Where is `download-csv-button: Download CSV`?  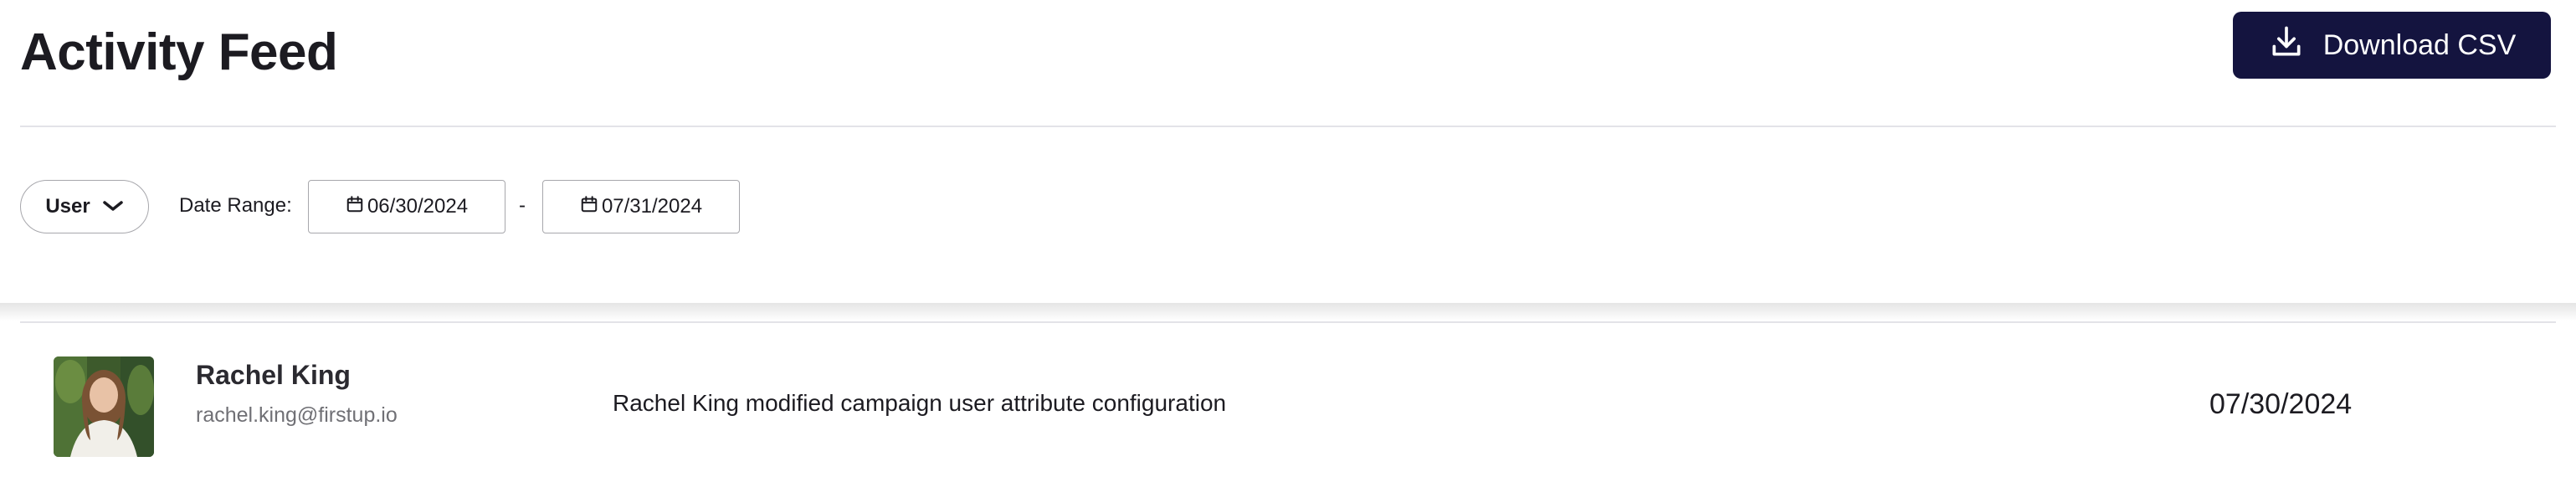 download-csv-button: Download CSV is located at coordinates (2392, 45).